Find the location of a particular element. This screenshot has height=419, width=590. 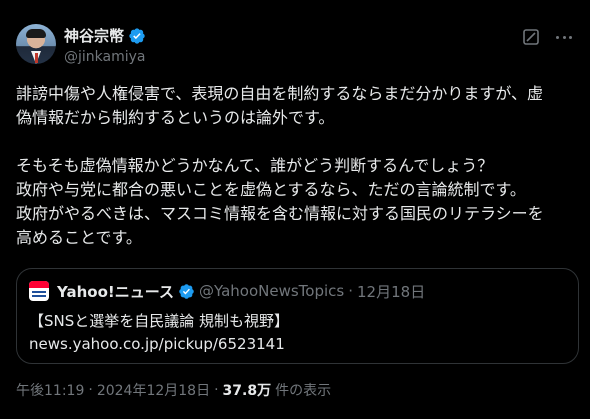

author-handle: @jinkamiya is located at coordinates (105, 57).